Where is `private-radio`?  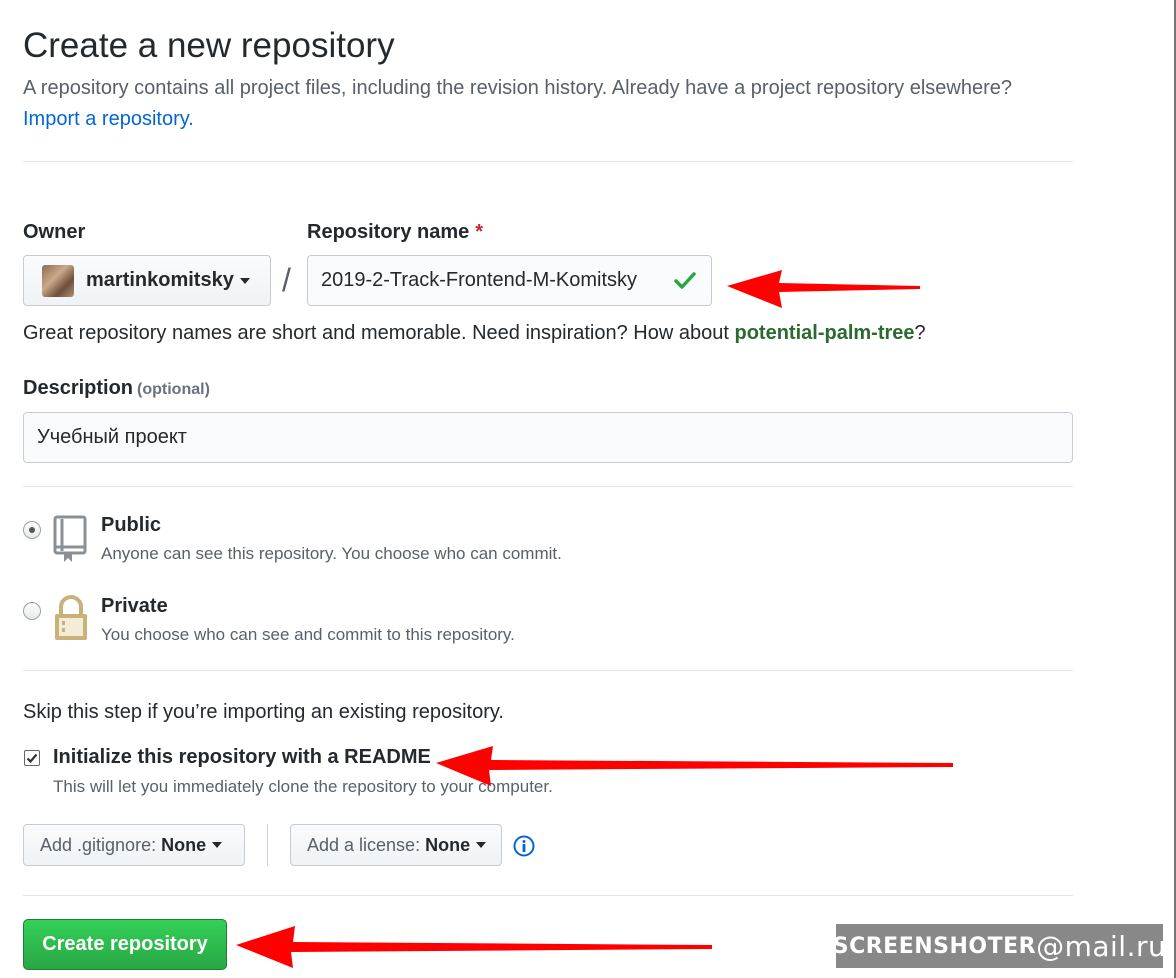 private-radio is located at coordinates (32, 611).